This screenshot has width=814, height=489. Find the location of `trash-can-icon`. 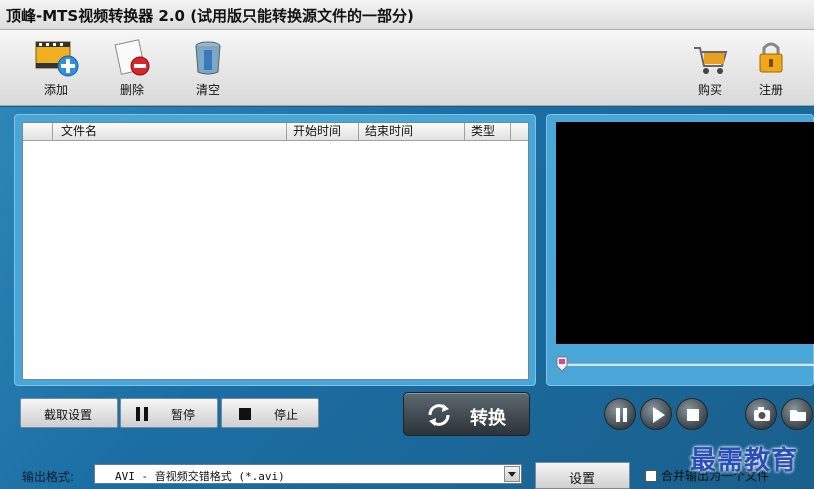

trash-can-icon is located at coordinates (208, 58).